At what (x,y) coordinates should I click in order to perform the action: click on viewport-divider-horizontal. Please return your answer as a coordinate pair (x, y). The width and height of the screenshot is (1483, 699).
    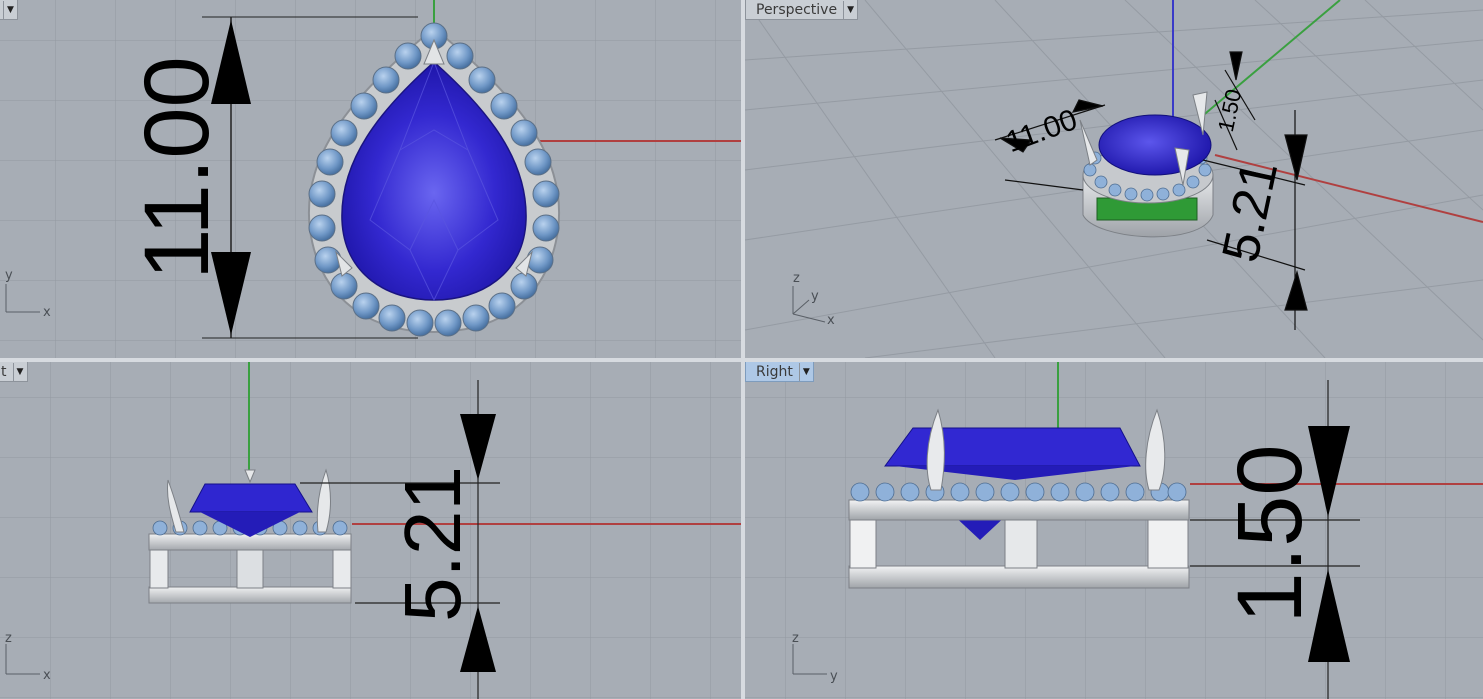
    Looking at the image, I should click on (741, 360).